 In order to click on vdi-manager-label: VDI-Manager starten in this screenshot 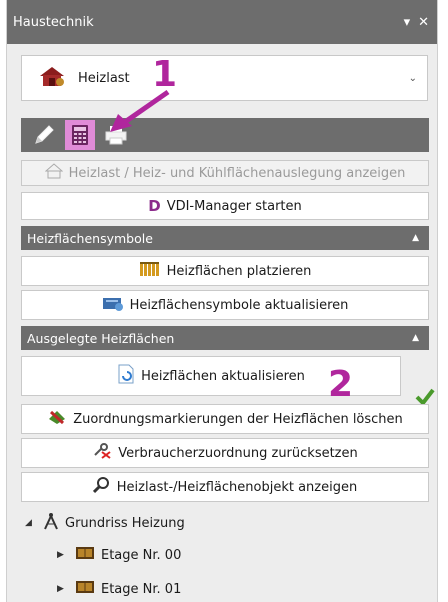, I will do `click(234, 206)`.